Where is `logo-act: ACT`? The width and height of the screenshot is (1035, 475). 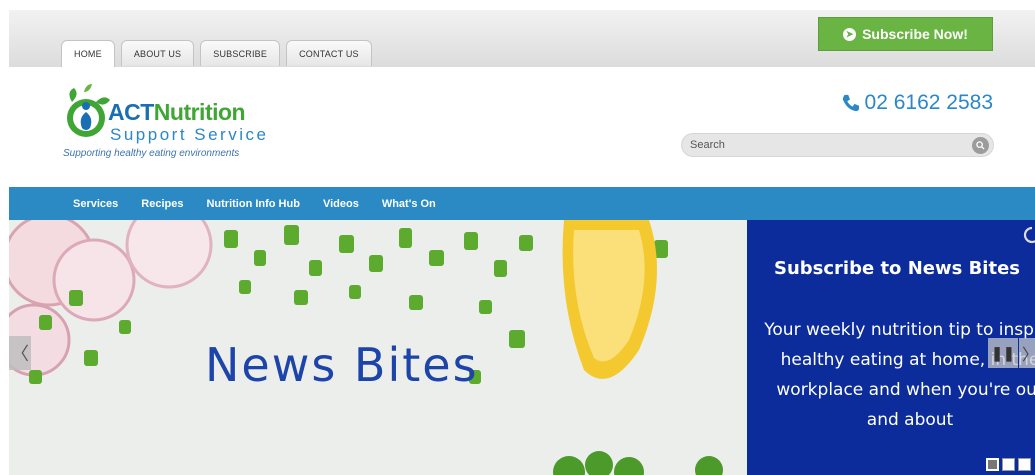 logo-act: ACT is located at coordinates (131, 112).